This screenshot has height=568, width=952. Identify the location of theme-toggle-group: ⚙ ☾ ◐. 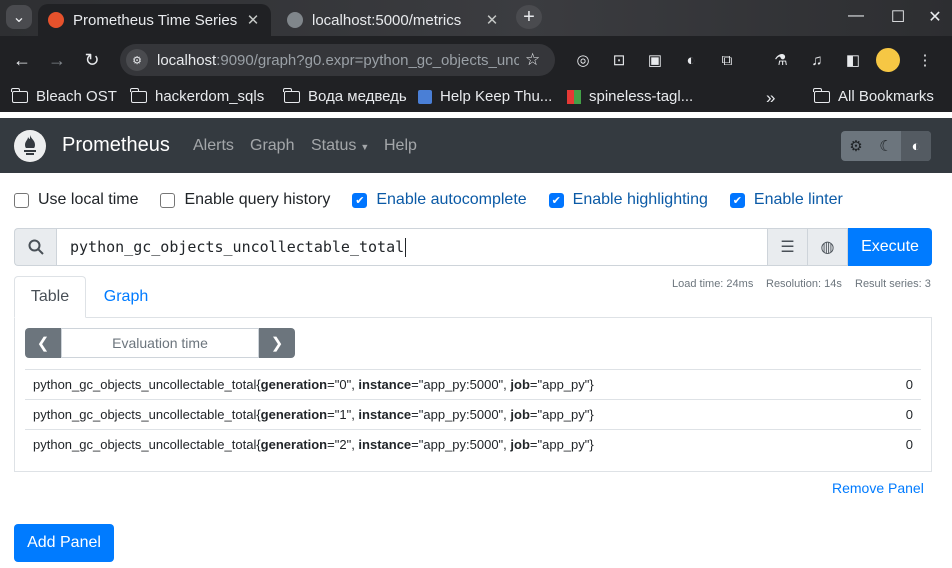
(886, 146).